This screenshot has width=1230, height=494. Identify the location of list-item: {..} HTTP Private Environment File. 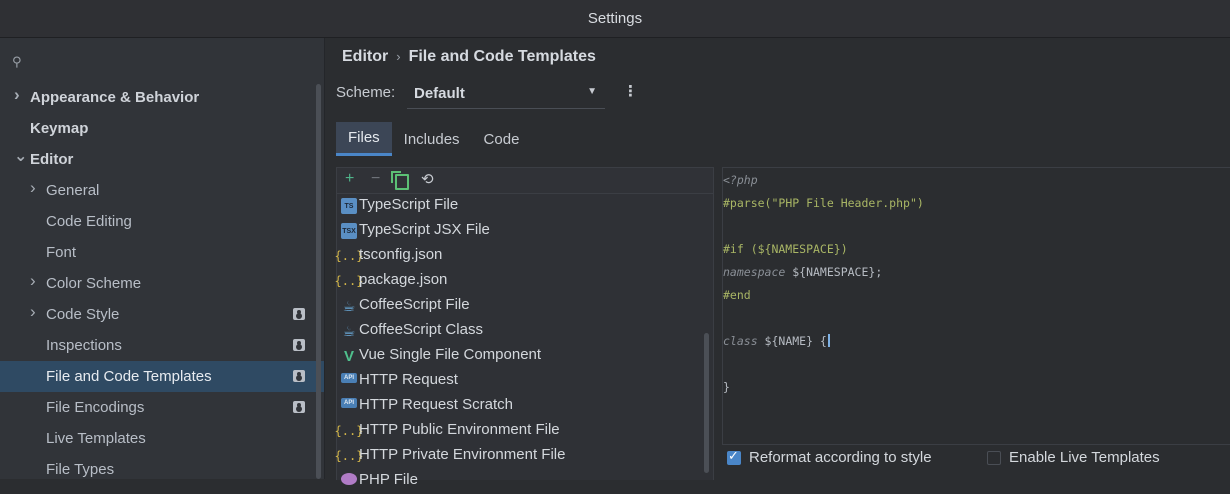
(520, 456).